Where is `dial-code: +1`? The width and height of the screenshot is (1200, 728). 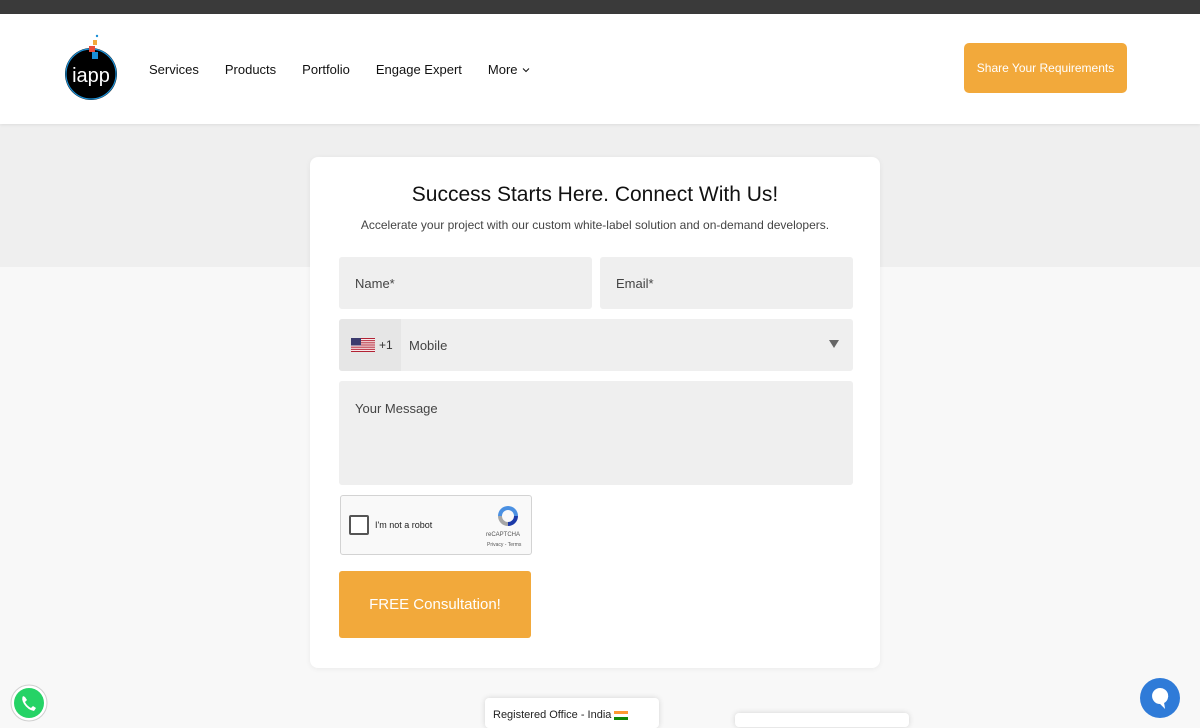
dial-code: +1 is located at coordinates (386, 345).